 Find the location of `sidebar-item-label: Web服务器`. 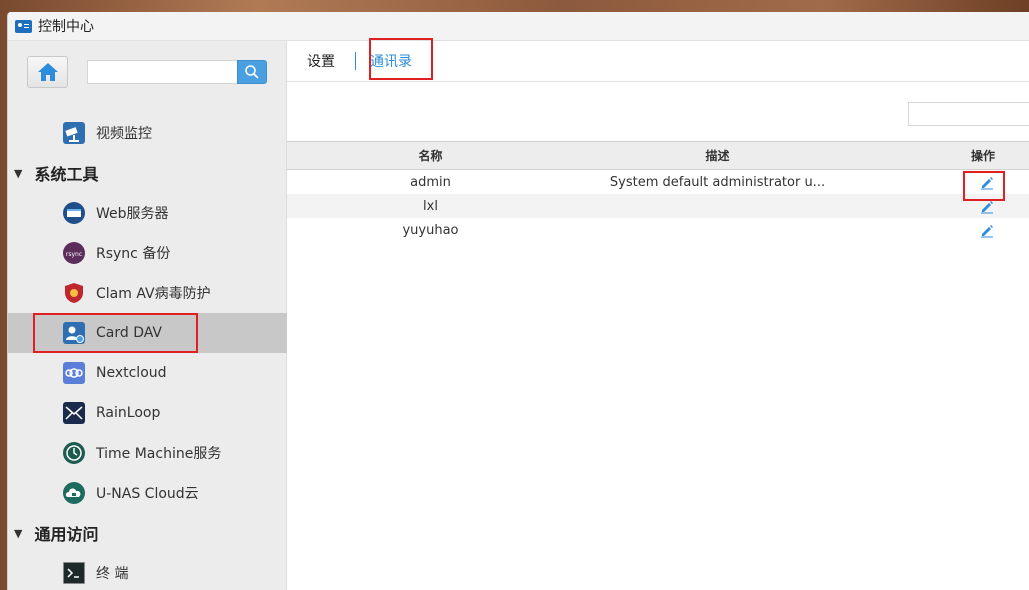

sidebar-item-label: Web服务器 is located at coordinates (132, 214).